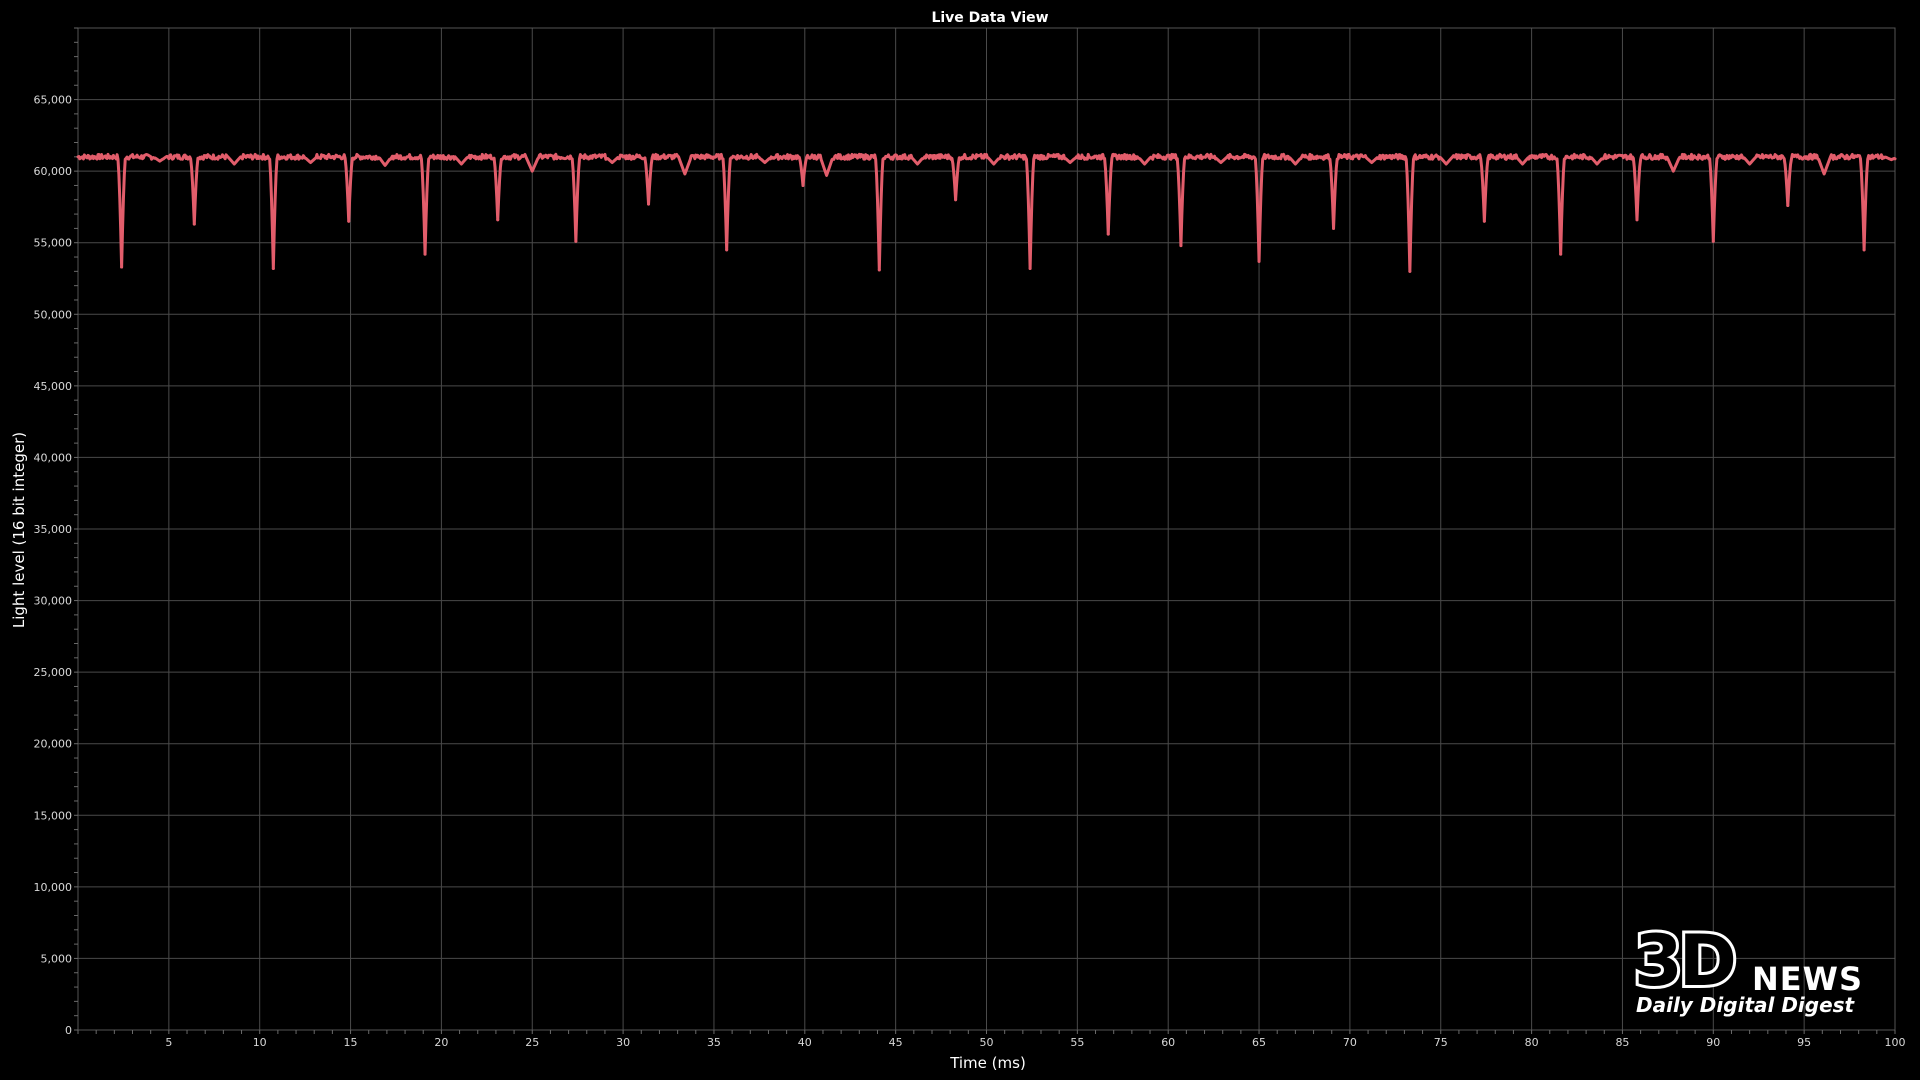 The height and width of the screenshot is (1080, 1920). I want to click on y-tick-label: 65,000, so click(53, 100).